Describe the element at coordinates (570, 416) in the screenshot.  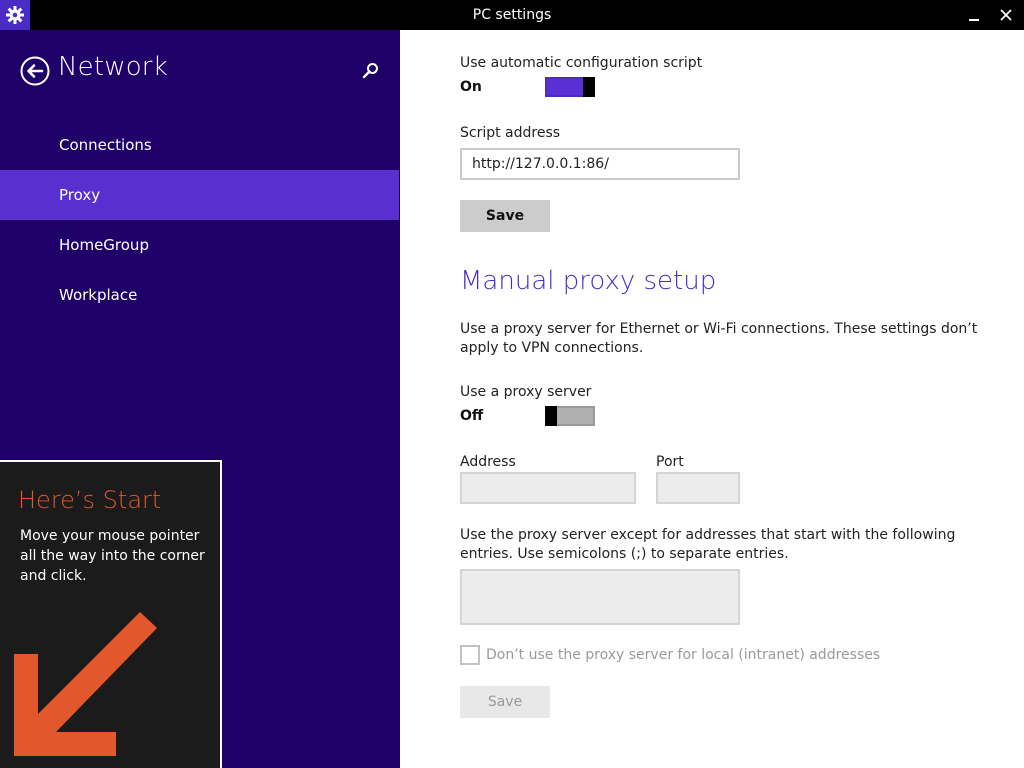
I see `use-proxy-toggle` at that location.